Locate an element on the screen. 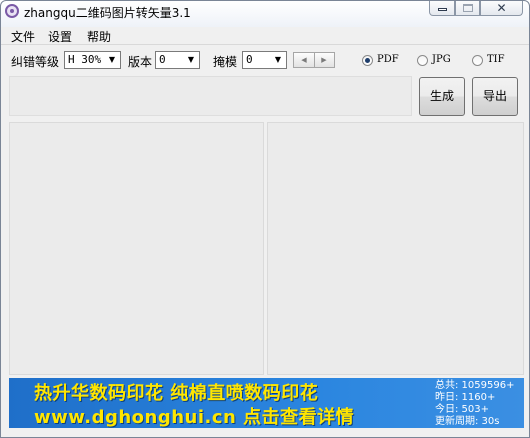 Image resolution: width=530 pixels, height=438 pixels. stat-yesterday: 昨日: 1160+ is located at coordinates (465, 397).